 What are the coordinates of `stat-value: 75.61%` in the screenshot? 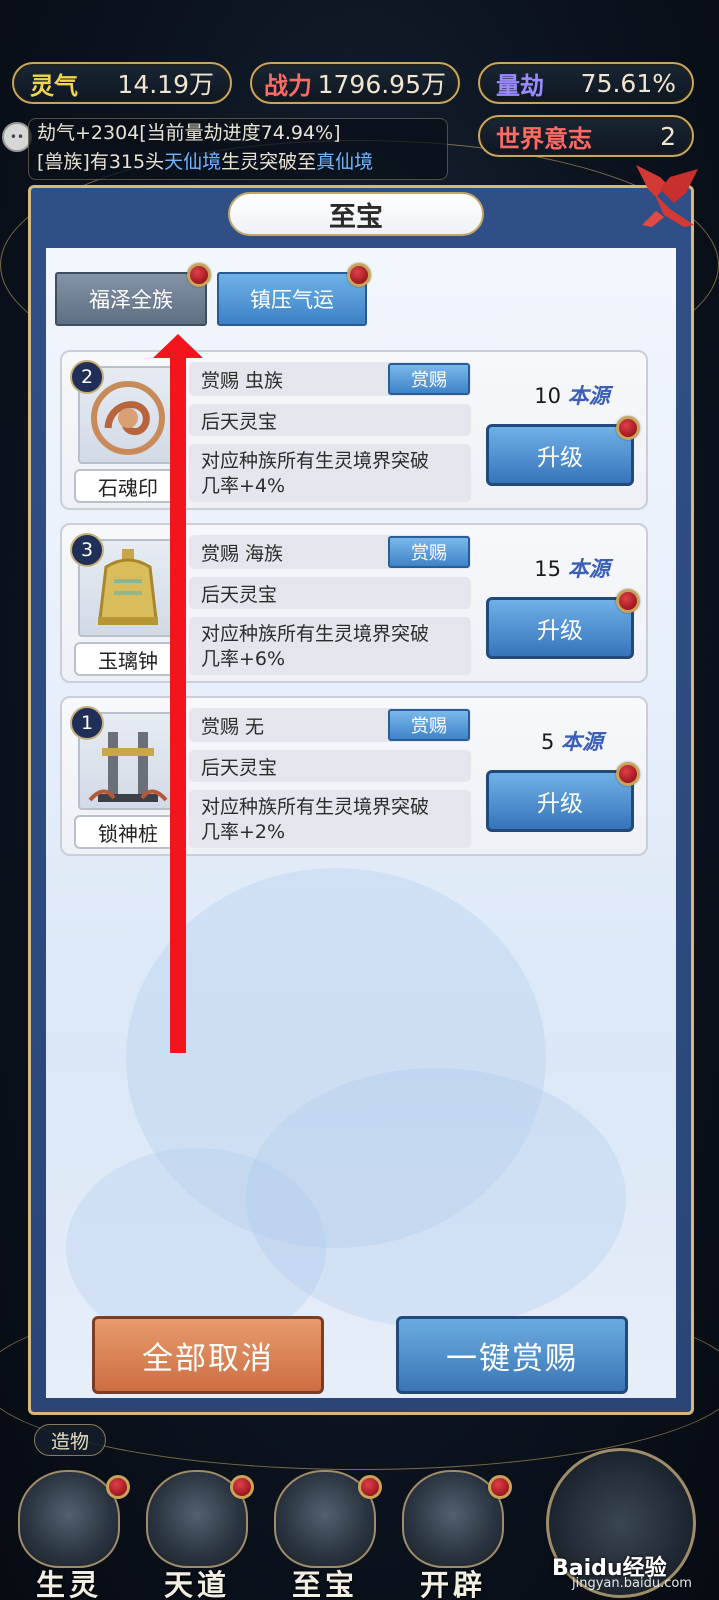 It's located at (628, 83).